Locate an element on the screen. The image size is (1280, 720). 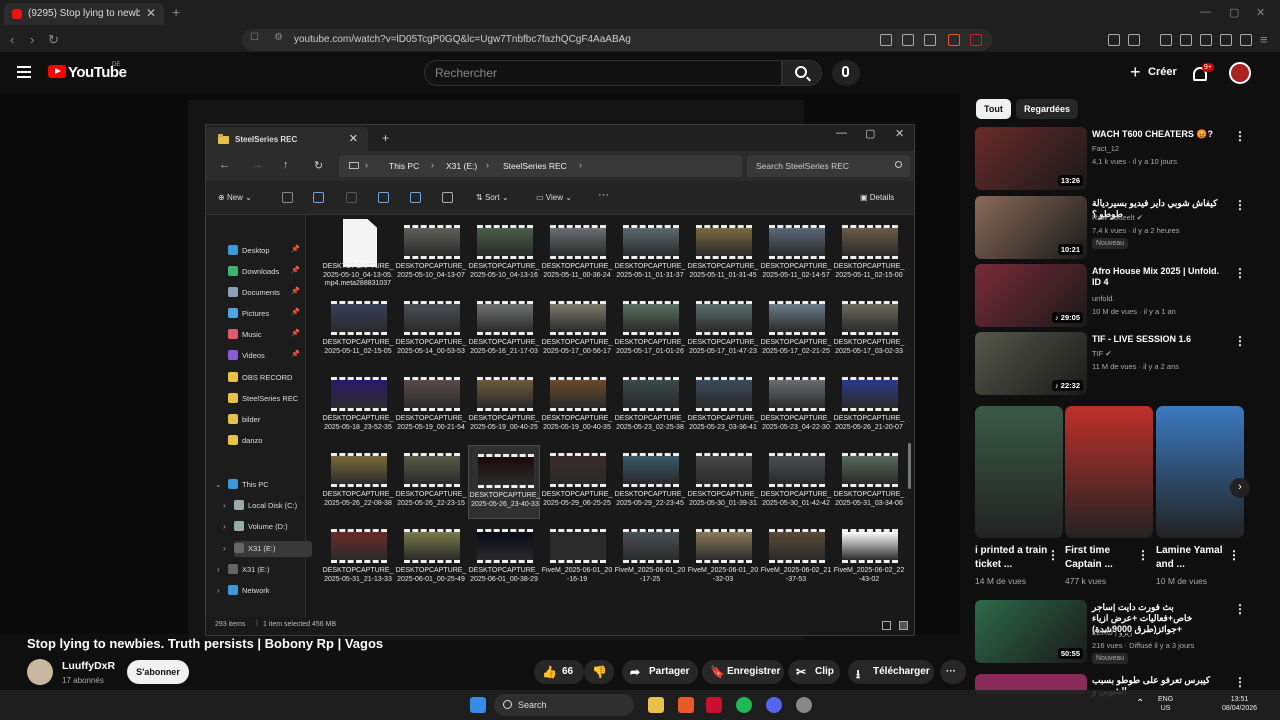
file-item: DESKTOPCAPTURE_2025-05-31_21-13-33 is located at coordinates (358, 558).